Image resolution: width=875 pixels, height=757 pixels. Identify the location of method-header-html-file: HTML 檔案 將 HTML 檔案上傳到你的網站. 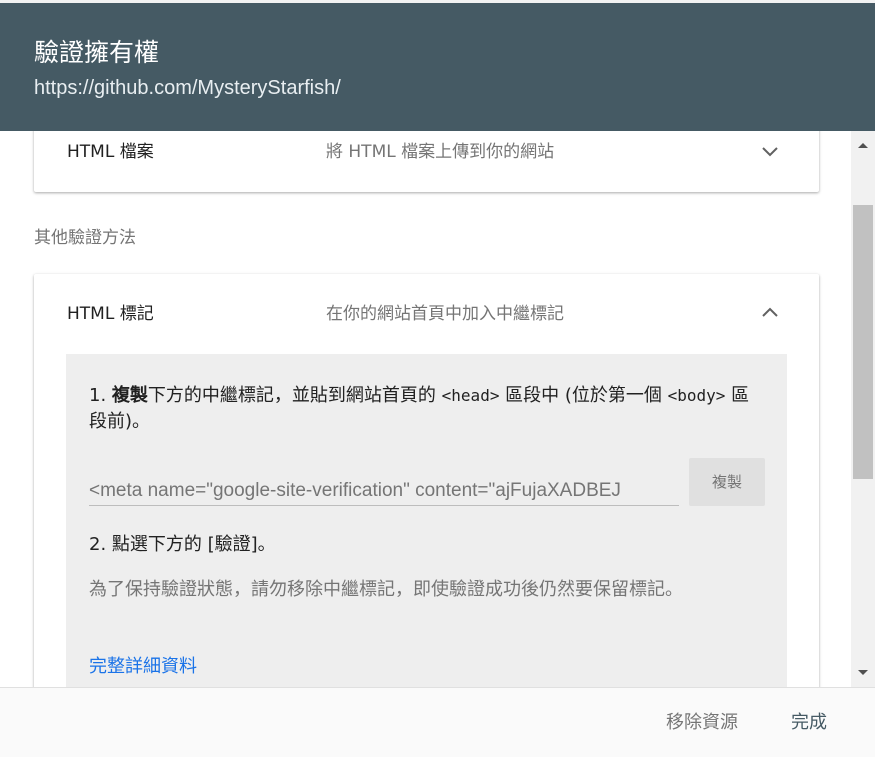
(426, 151).